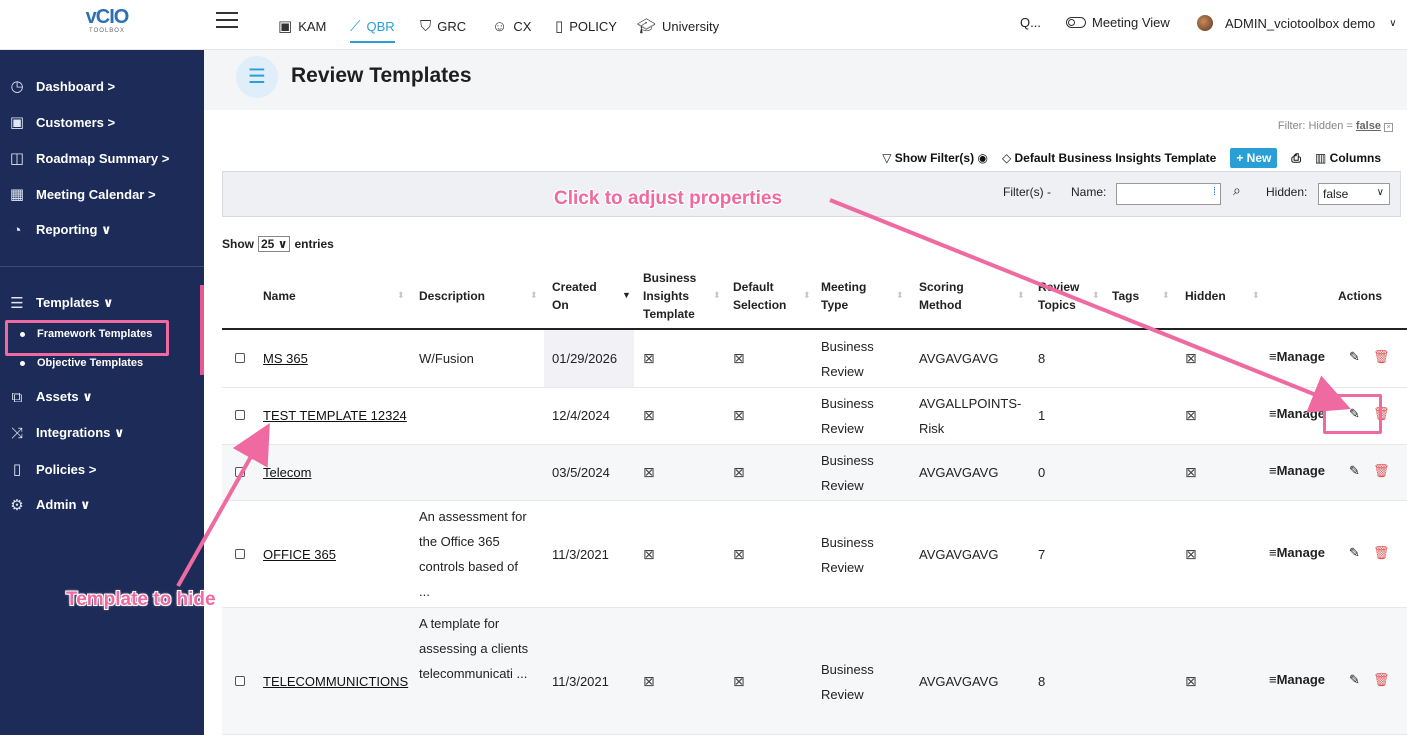  What do you see at coordinates (58, 230) in the screenshot?
I see `sidebar-item-reporting: ◔ Reporting ∨` at bounding box center [58, 230].